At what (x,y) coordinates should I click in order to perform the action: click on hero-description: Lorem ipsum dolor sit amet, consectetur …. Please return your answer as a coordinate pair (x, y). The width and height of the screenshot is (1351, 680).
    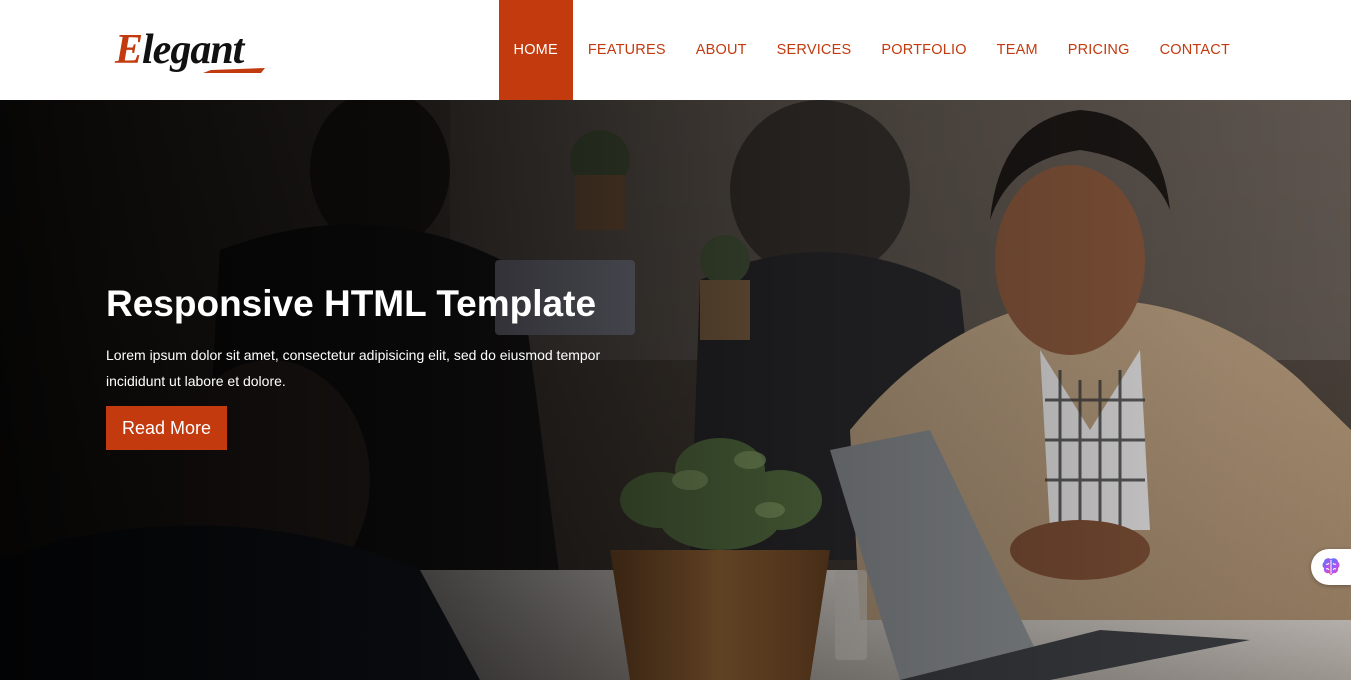
    Looking at the image, I should click on (353, 368).